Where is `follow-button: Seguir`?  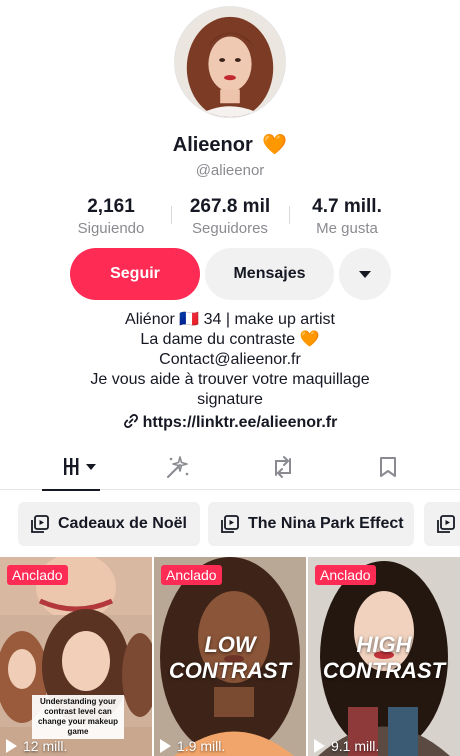 follow-button: Seguir is located at coordinates (135, 274).